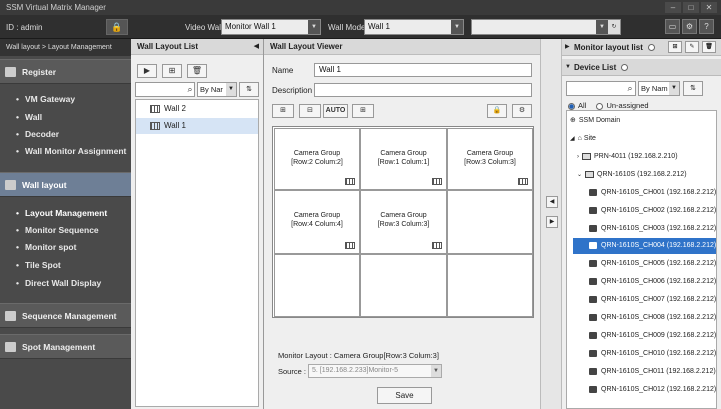 This screenshot has height=409, width=721. What do you see at coordinates (46, 247) in the screenshot?
I see `nav-item-monitor-spot: Monitor spot` at bounding box center [46, 247].